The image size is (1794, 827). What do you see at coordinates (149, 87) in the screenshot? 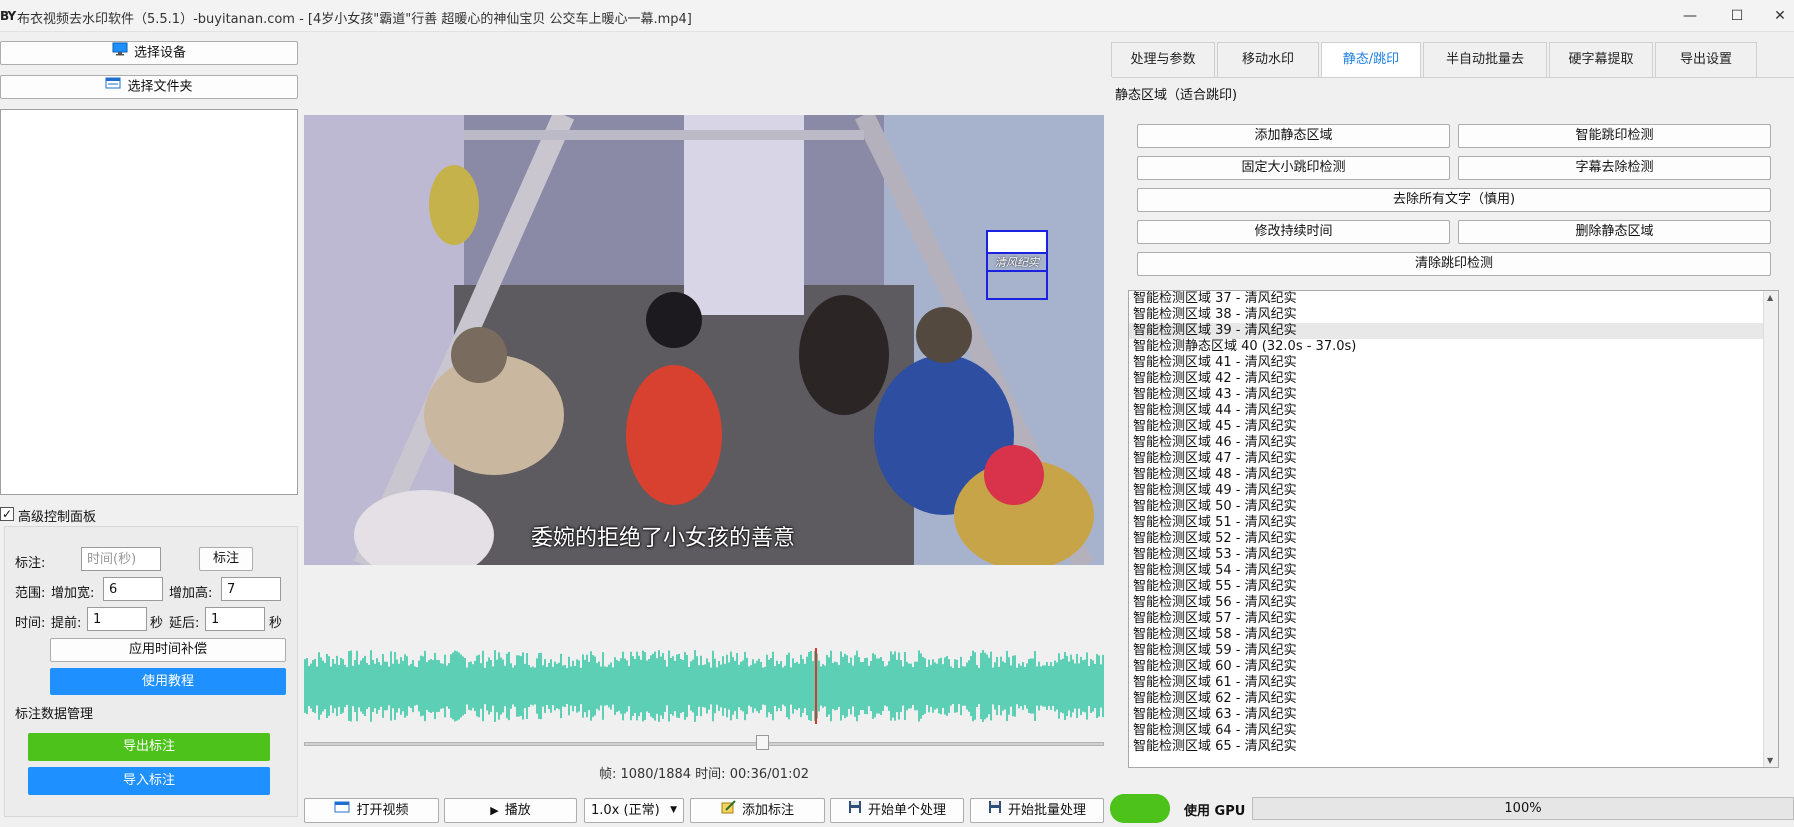
I see `select-folder-button: 选择文件夹` at bounding box center [149, 87].